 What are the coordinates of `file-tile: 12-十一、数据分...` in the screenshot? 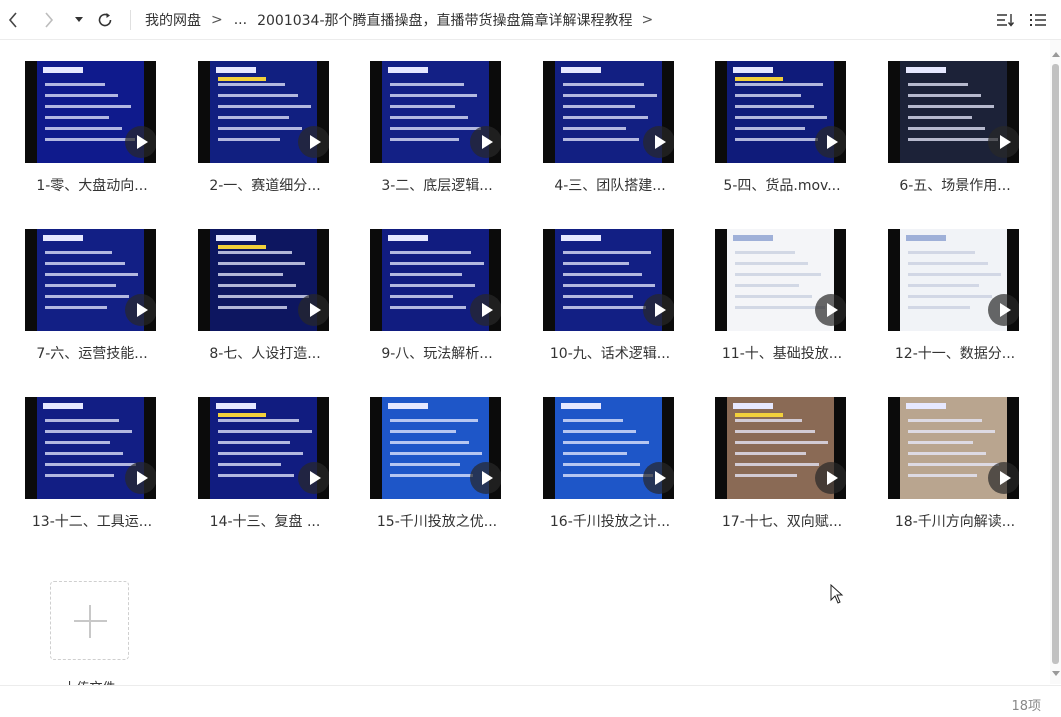 It's located at (950, 285).